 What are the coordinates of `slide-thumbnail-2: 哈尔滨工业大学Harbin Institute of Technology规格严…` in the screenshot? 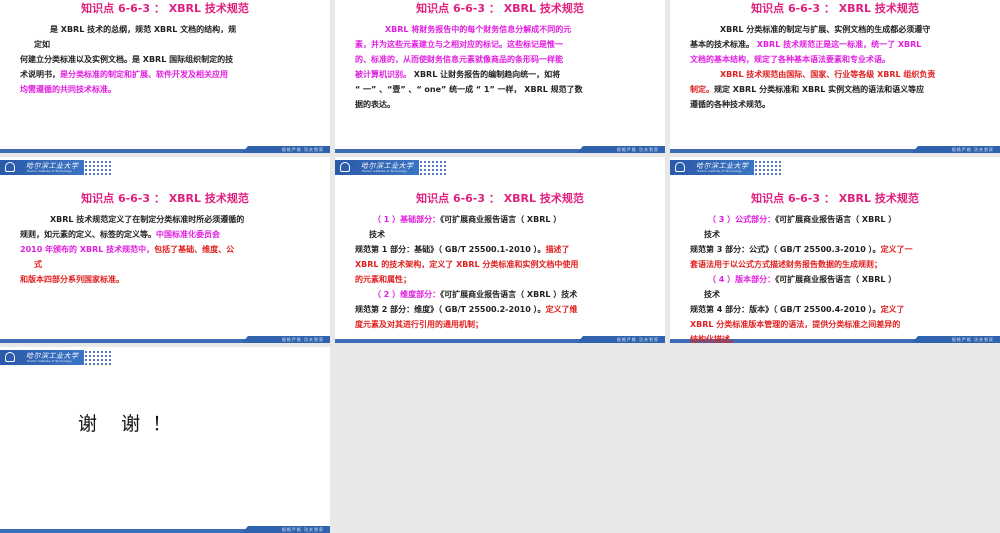 It's located at (500, 76).